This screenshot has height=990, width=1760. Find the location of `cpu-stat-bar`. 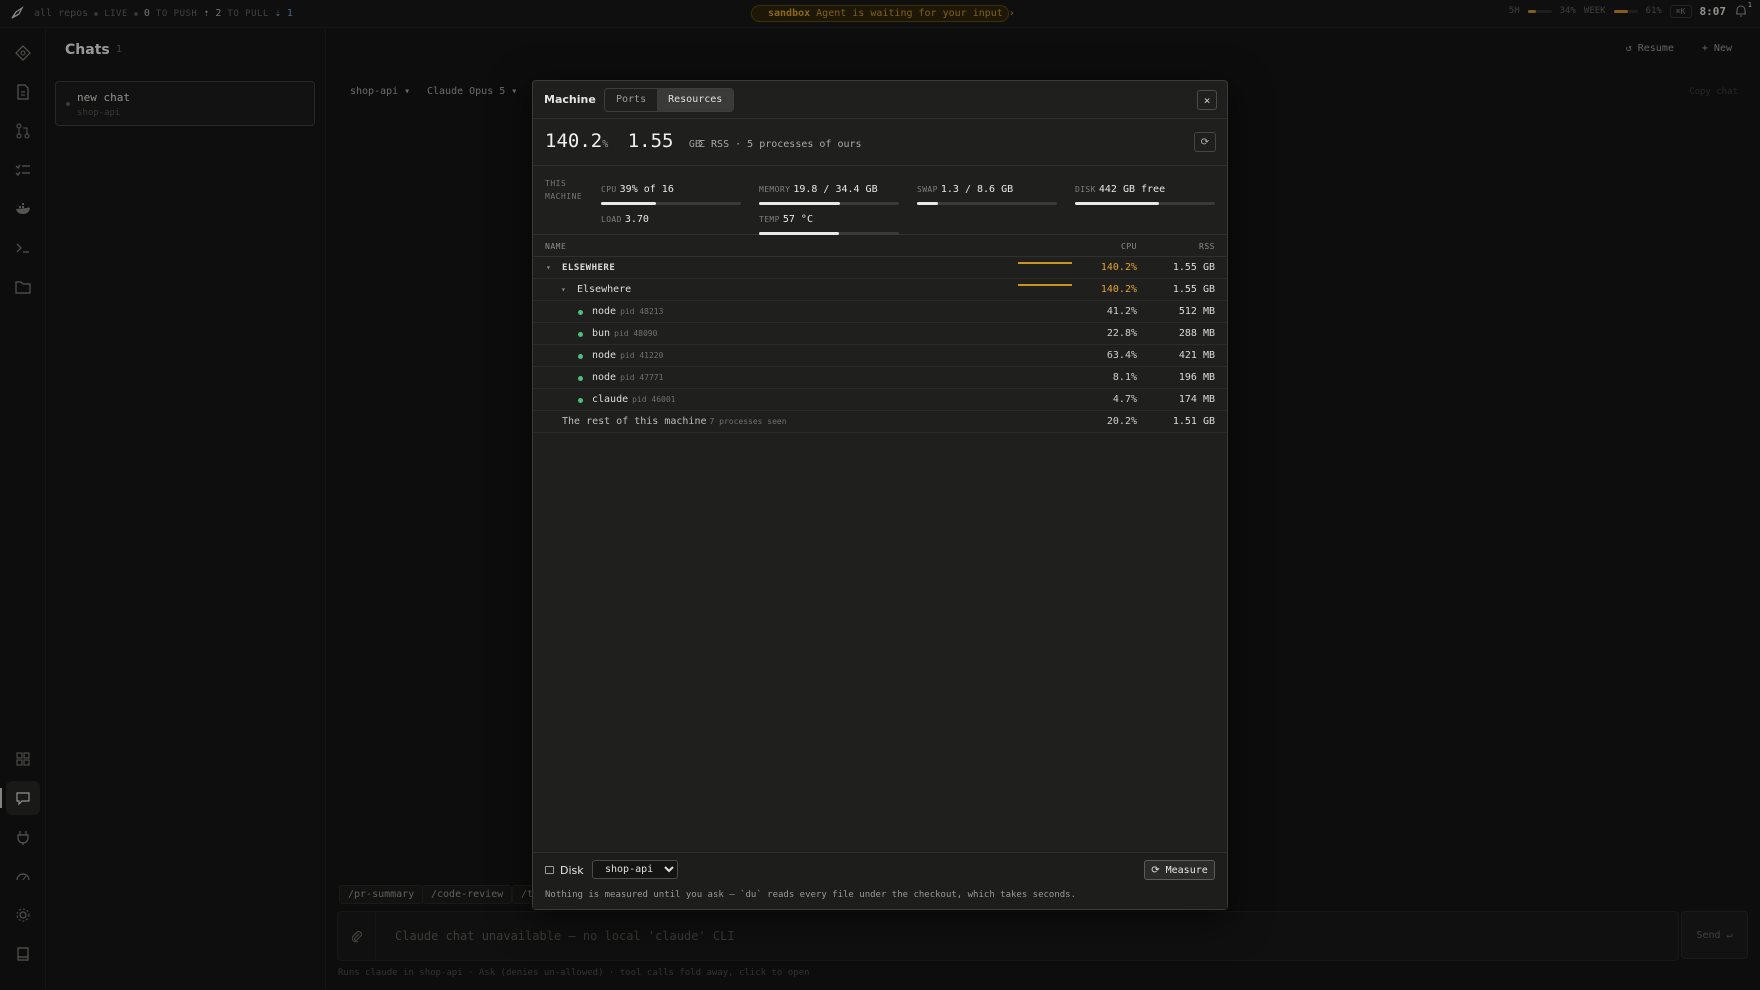

cpu-stat-bar is located at coordinates (671, 203).